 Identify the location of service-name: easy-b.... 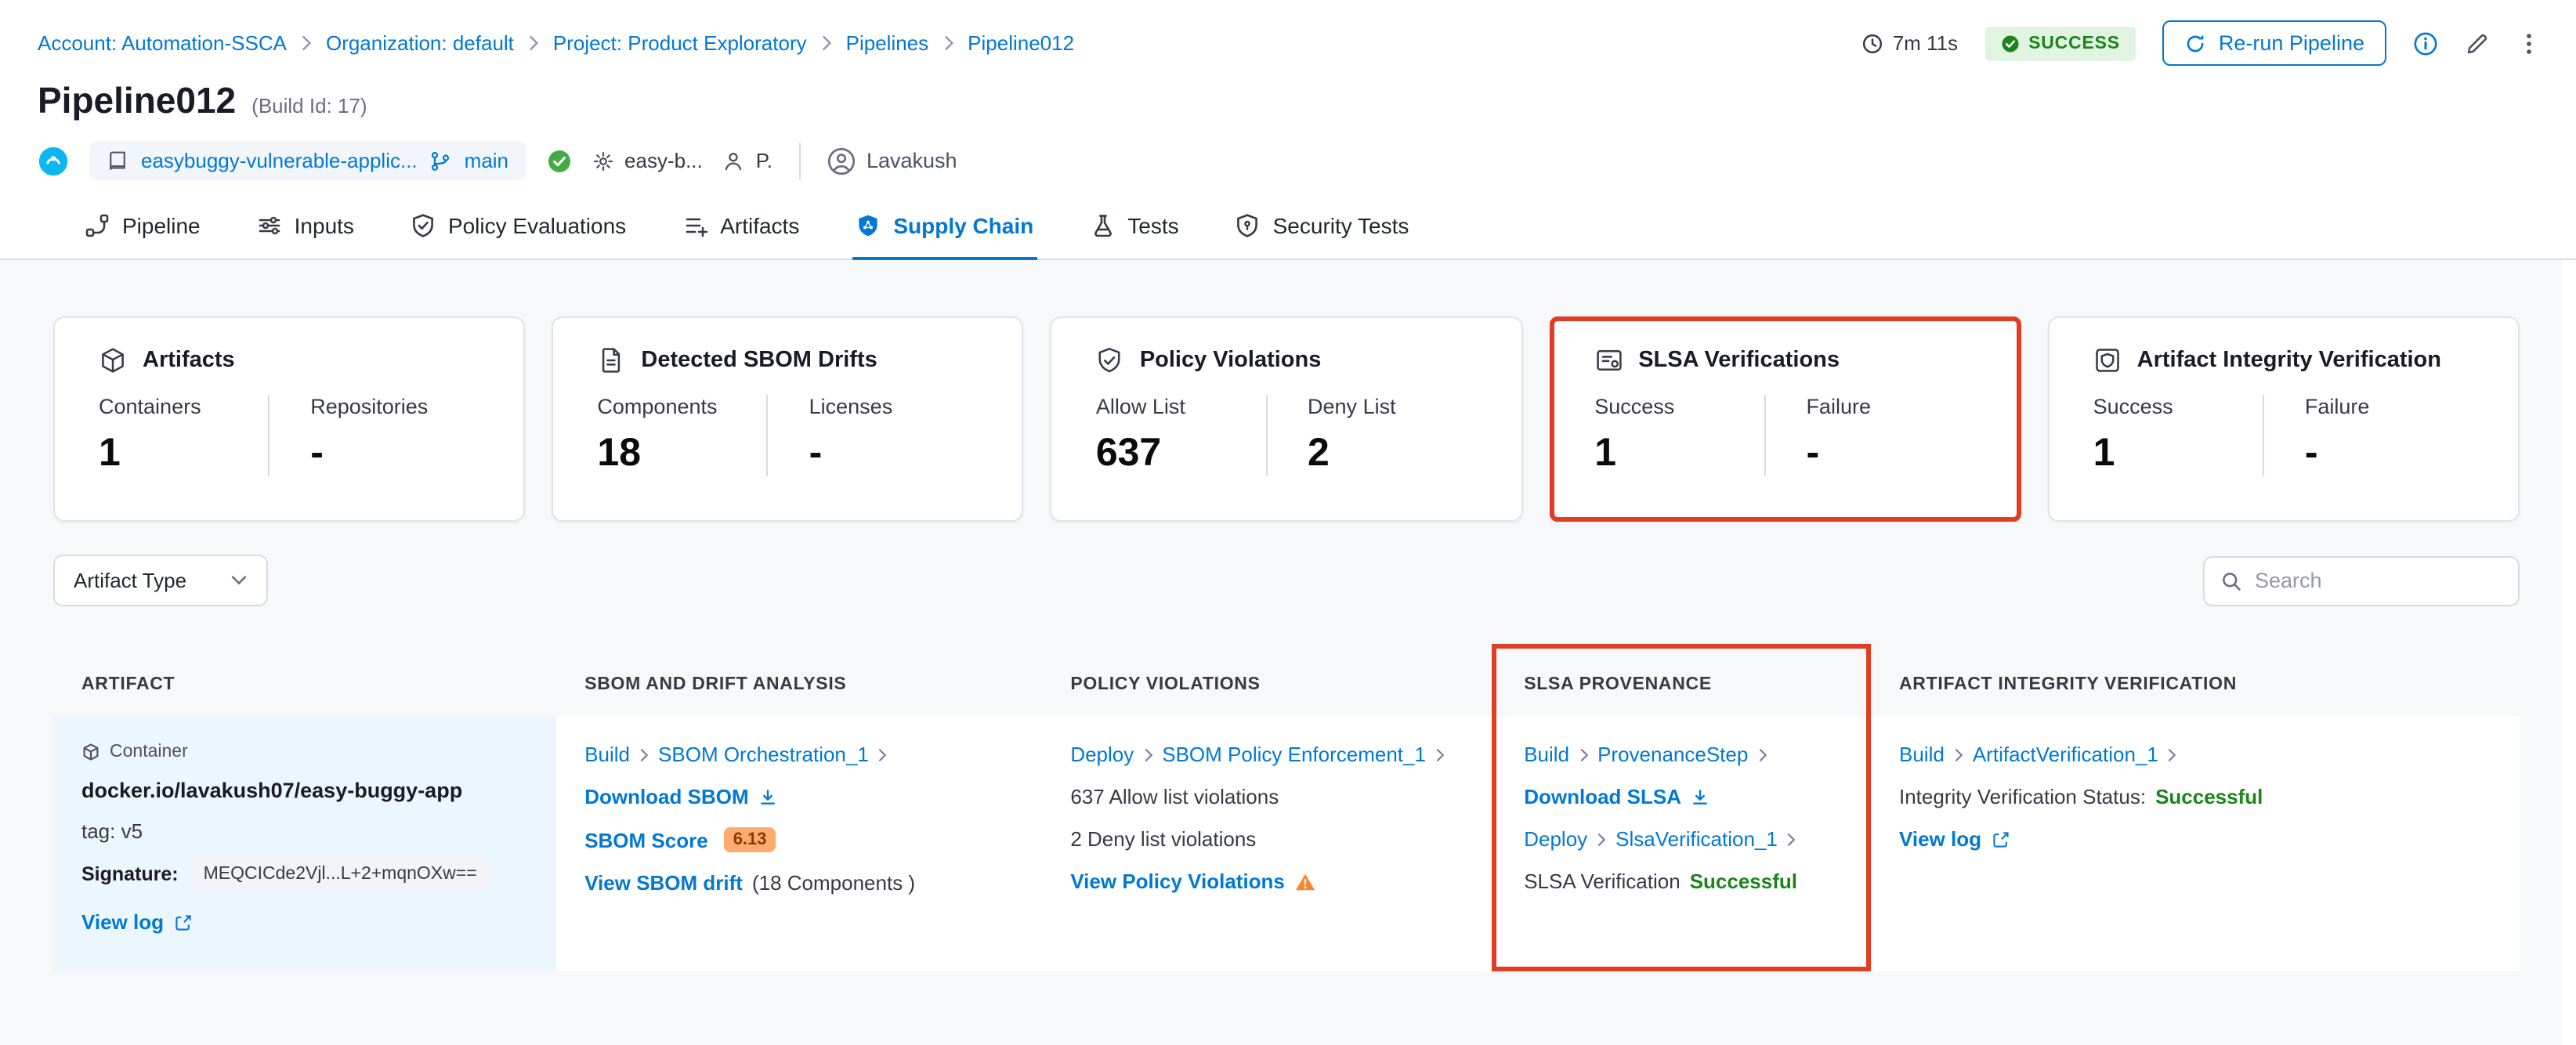
(663, 160).